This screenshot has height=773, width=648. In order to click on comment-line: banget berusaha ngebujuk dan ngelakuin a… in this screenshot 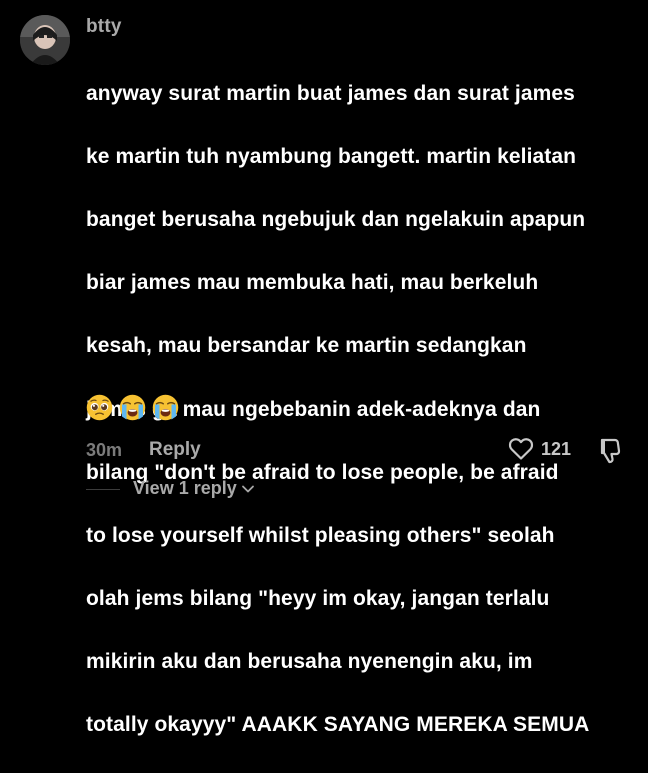, I will do `click(336, 219)`.